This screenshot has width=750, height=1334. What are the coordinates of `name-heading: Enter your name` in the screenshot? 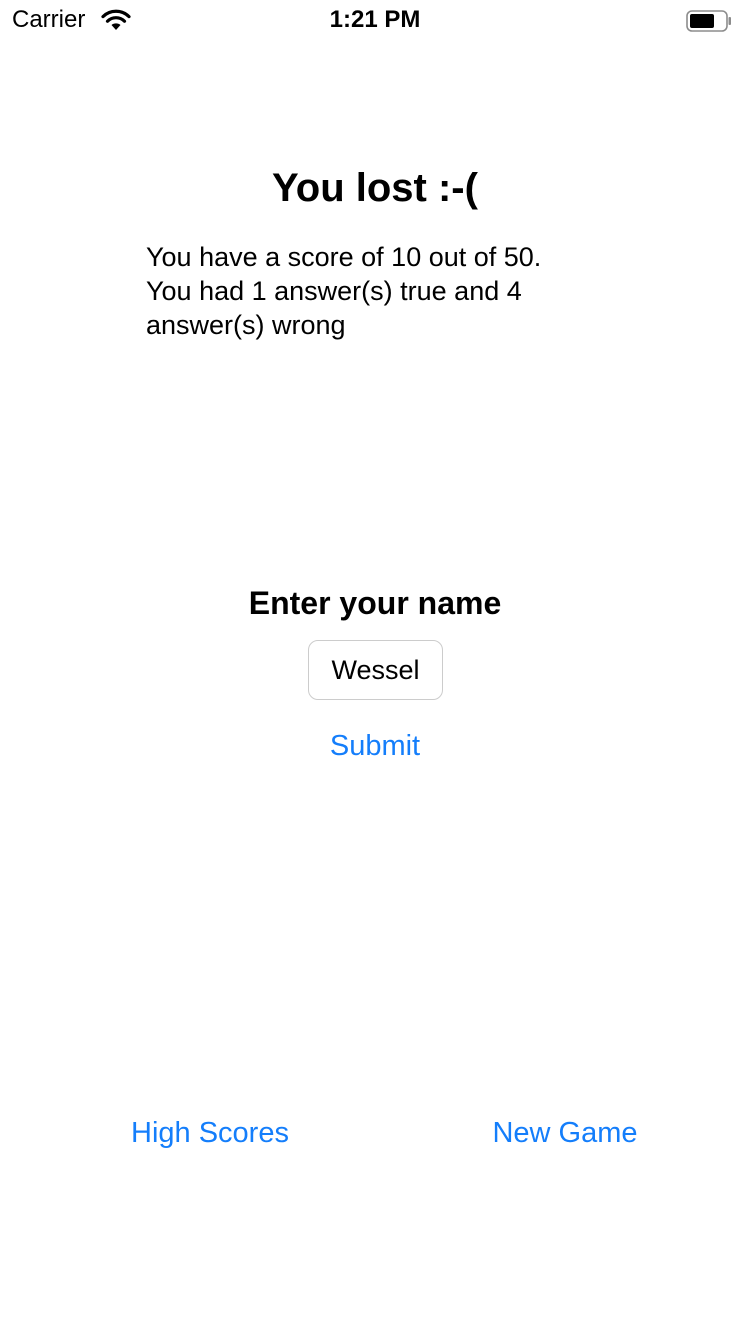 It's located at (375, 603).